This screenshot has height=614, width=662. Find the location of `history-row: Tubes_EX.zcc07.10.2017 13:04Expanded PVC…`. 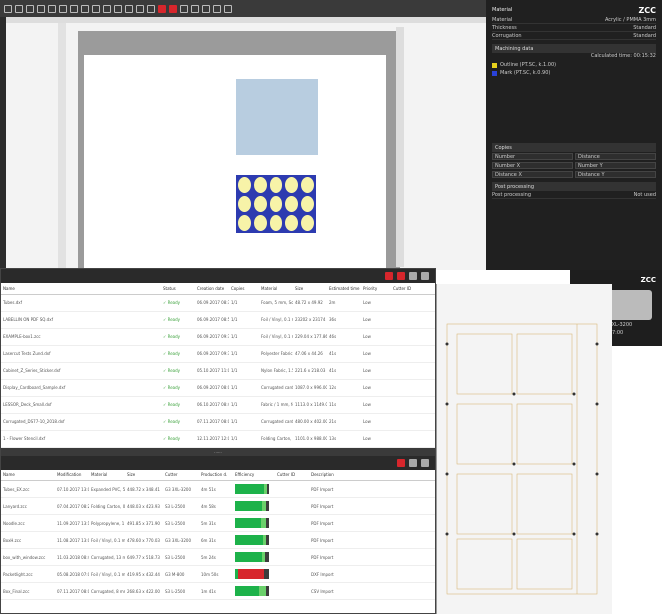

history-row: Tubes_EX.zcc07.10.2017 13:04Expanded PVC… is located at coordinates (218, 489).